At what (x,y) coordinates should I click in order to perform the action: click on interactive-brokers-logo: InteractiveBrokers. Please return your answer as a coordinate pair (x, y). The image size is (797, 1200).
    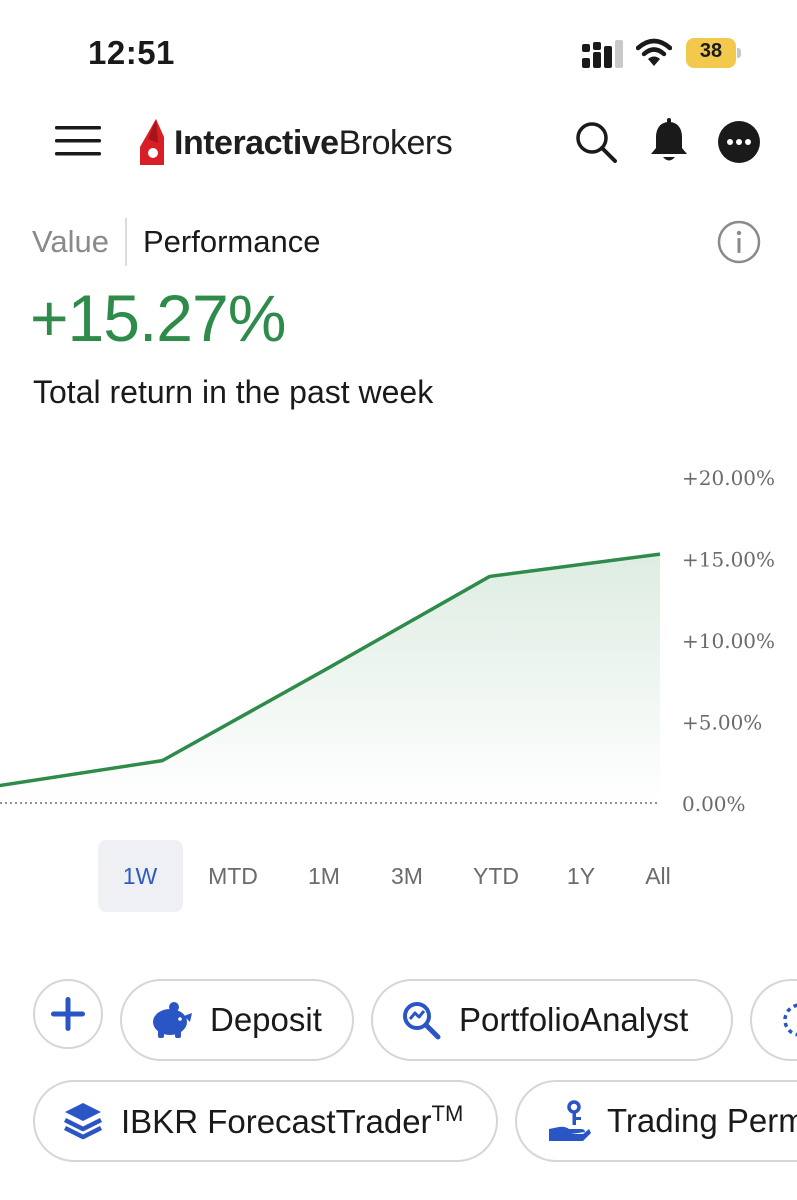
    Looking at the image, I should click on (294, 143).